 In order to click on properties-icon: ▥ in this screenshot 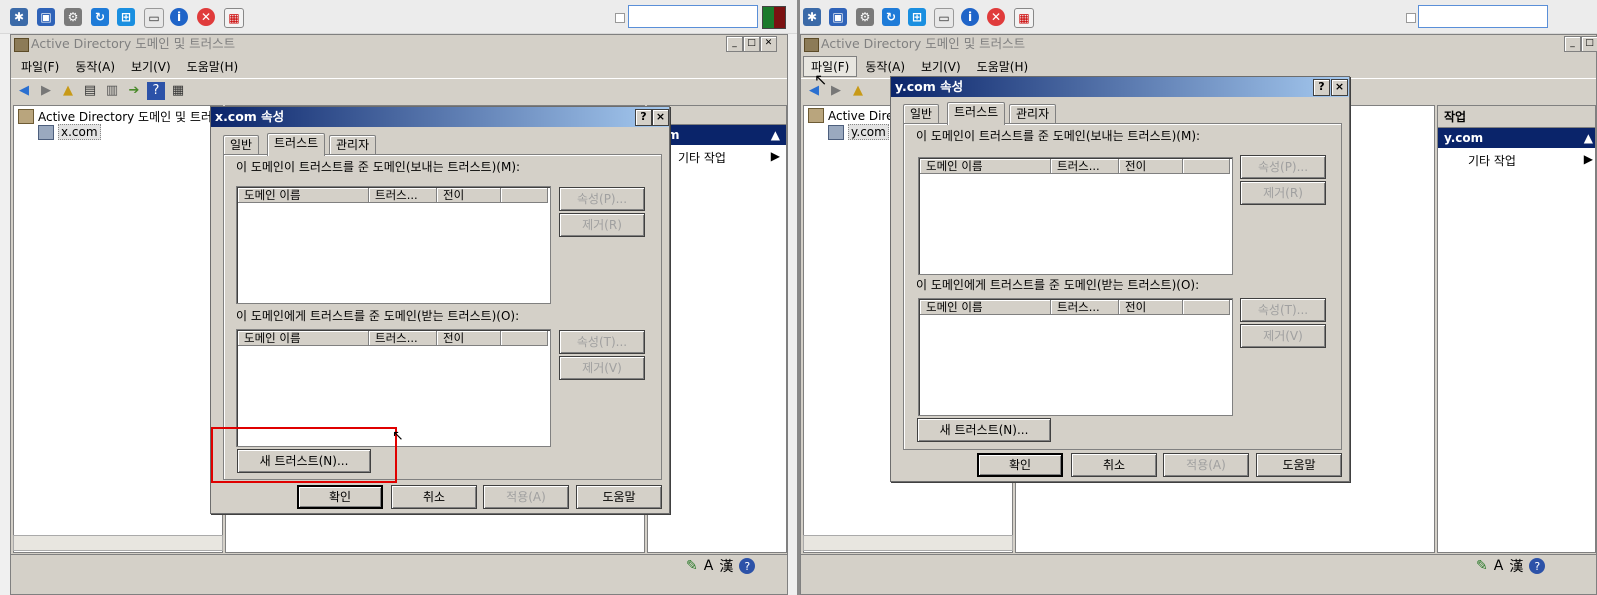, I will do `click(112, 91)`.